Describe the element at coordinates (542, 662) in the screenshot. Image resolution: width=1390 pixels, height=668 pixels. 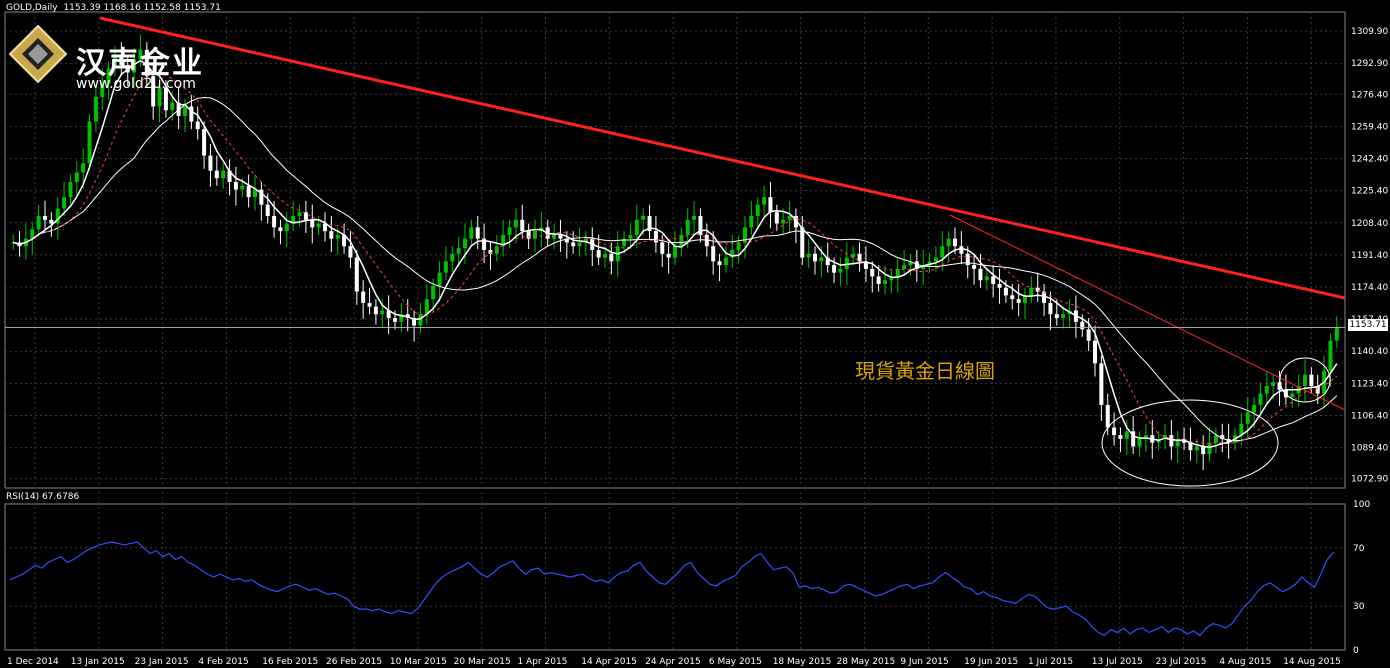
I see `time-tick-label: 1 Apr 2015` at that location.